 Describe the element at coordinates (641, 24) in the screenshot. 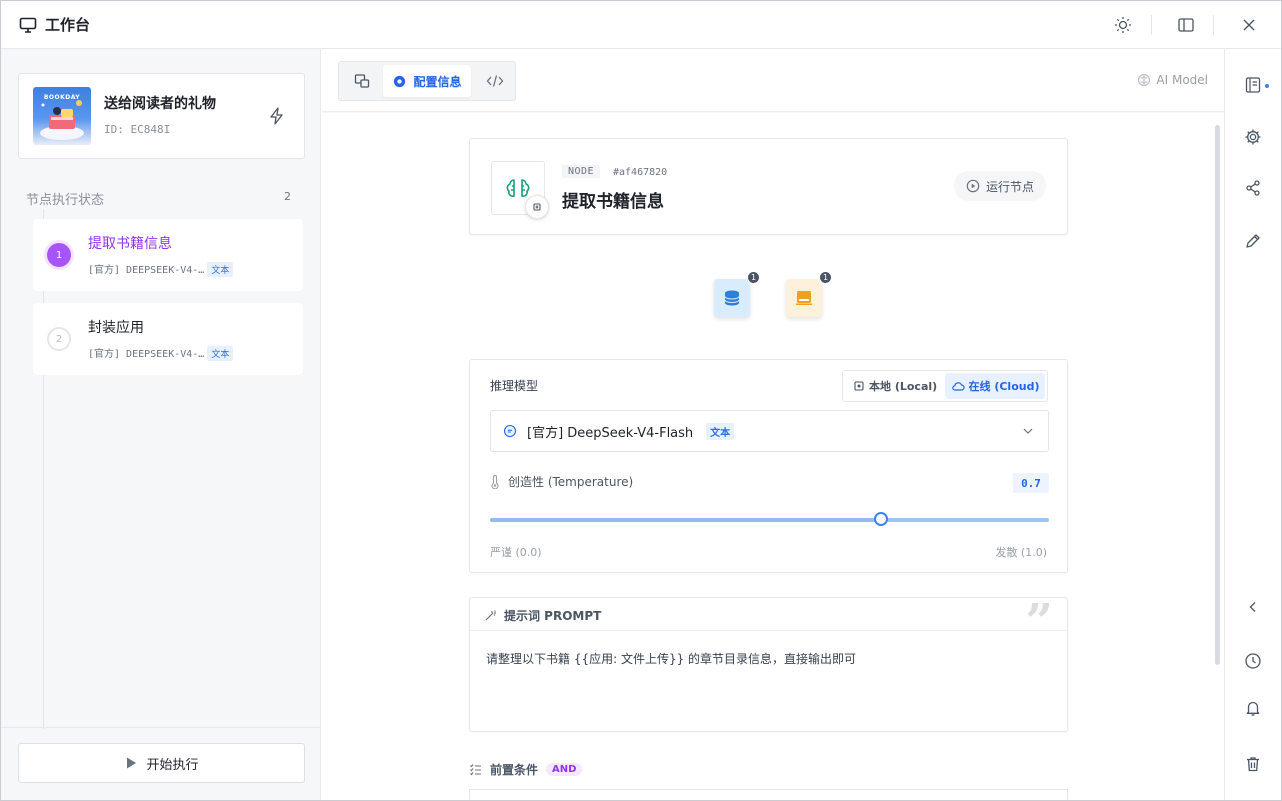

I see `title-bar: 工作台` at that location.